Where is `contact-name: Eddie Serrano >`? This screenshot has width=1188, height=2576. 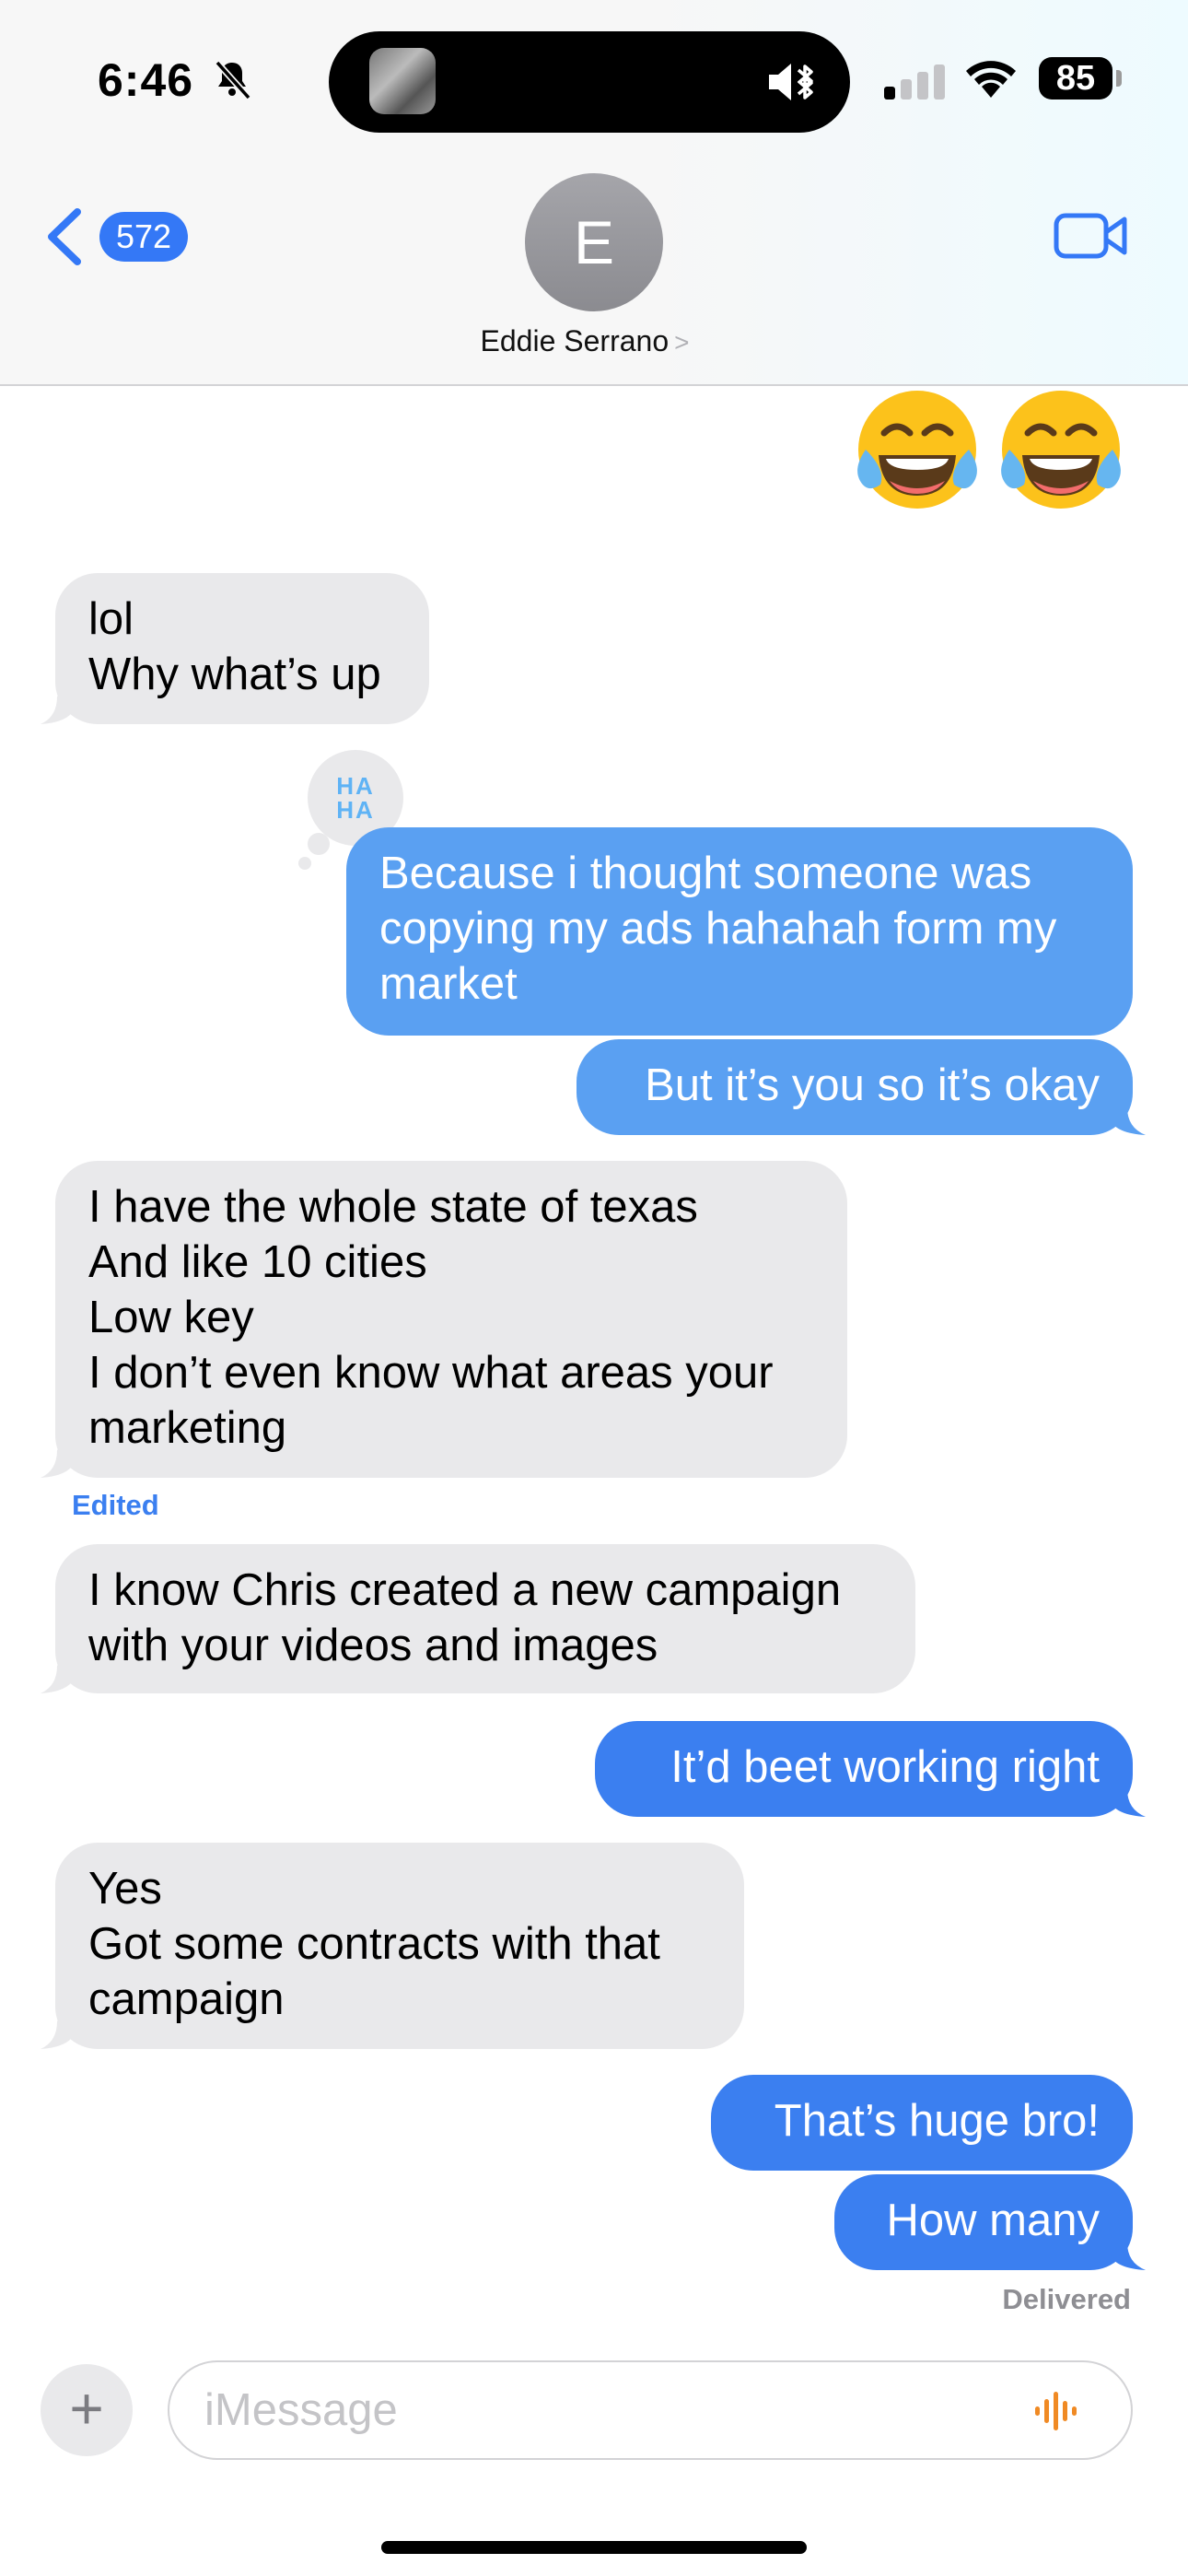
contact-name: Eddie Serrano > is located at coordinates (585, 341).